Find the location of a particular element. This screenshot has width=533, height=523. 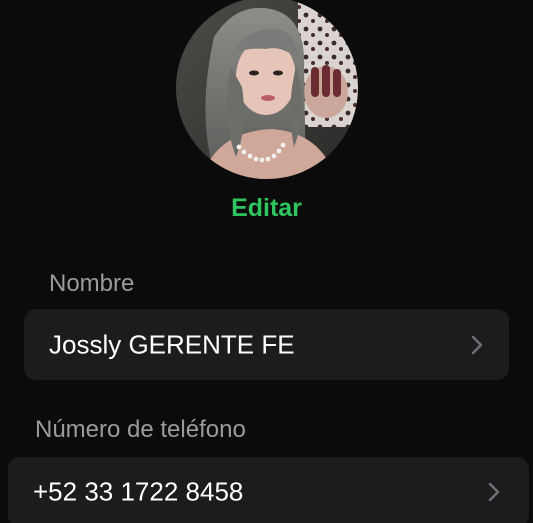

profile-photo is located at coordinates (267, 89).